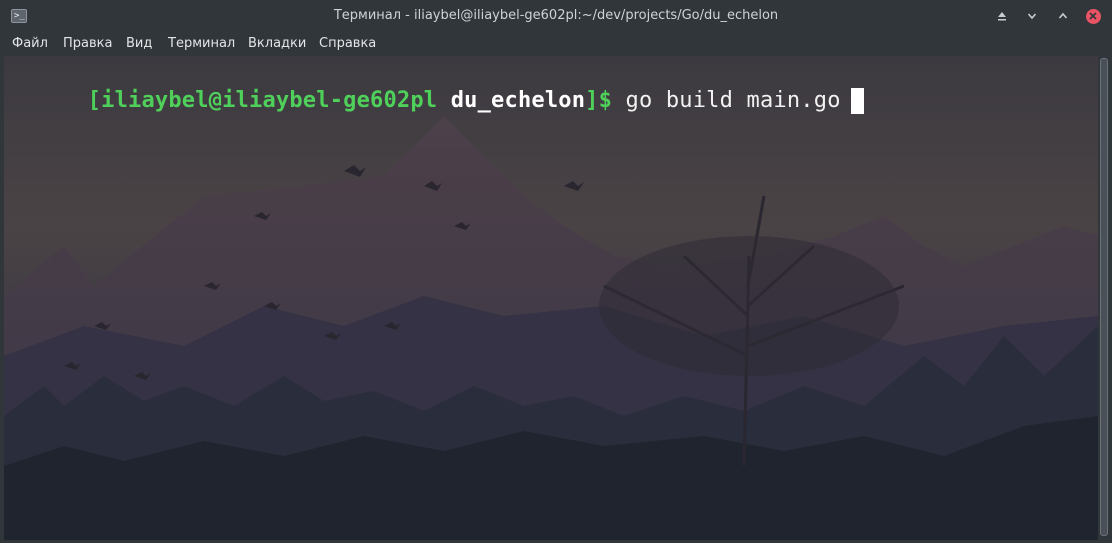 The width and height of the screenshot is (1112, 543). What do you see at coordinates (87, 43) in the screenshot?
I see `menu-edit: Правка` at bounding box center [87, 43].